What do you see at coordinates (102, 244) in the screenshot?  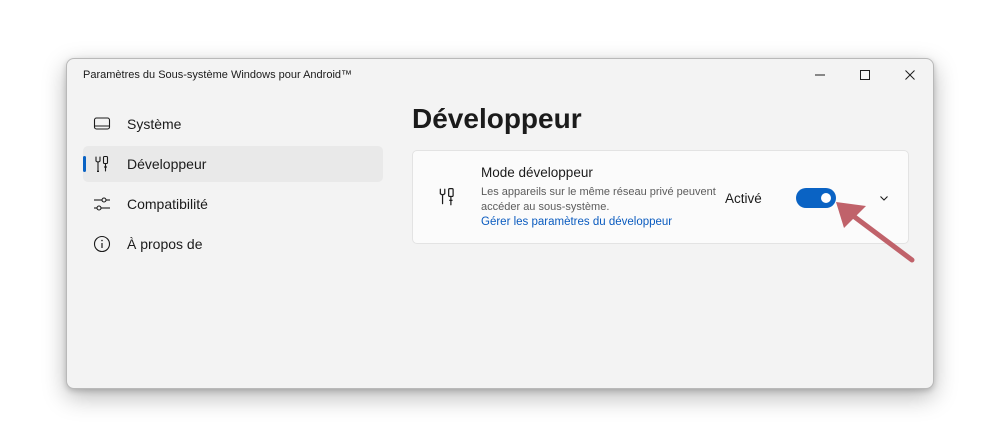 I see `info-icon` at bounding box center [102, 244].